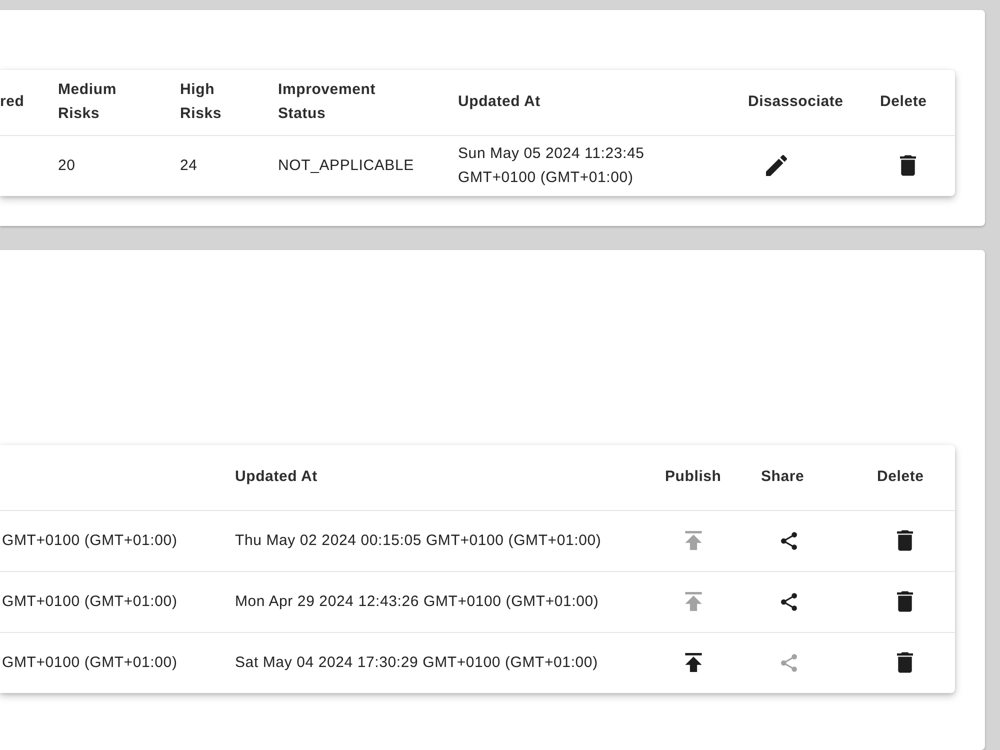  What do you see at coordinates (552, 166) in the screenshot?
I see `table-cell-text: Sun May 05 2024 11:23:45 GMT+0100 (GMT+01:00)` at bounding box center [552, 166].